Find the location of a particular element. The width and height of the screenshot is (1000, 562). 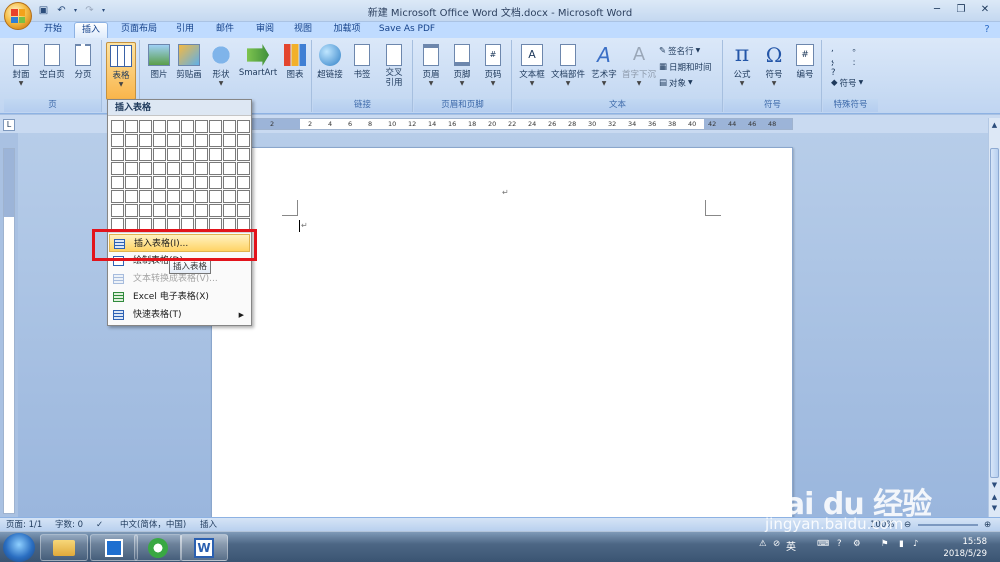

volume-icon: ♪ is located at coordinates (915, 544).